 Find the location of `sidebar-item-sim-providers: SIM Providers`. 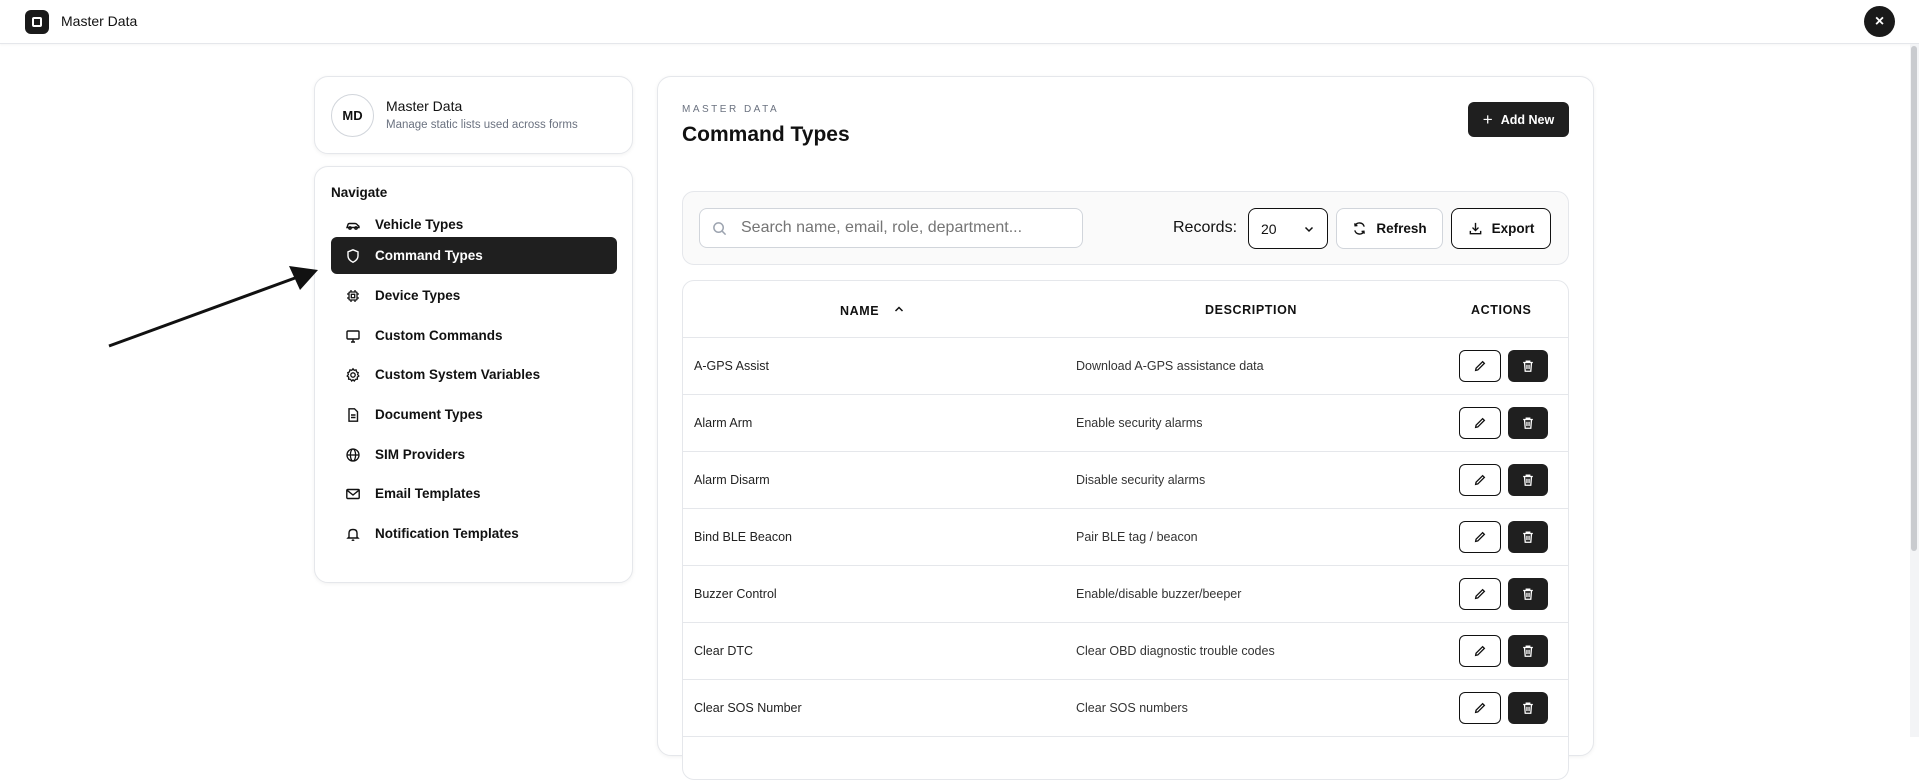

sidebar-item-sim-providers: SIM Providers is located at coordinates (474, 454).